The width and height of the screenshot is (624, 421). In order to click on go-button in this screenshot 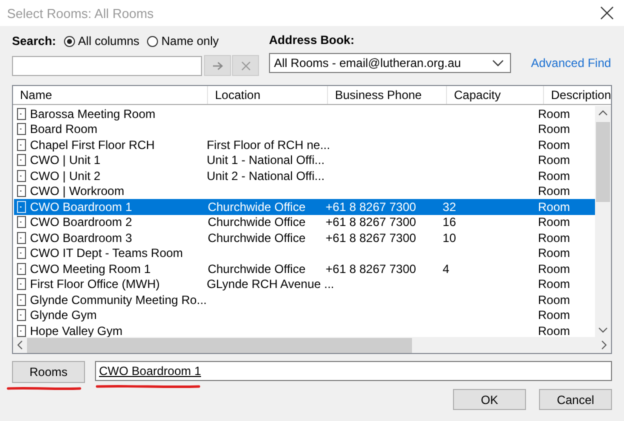, I will do `click(217, 65)`.